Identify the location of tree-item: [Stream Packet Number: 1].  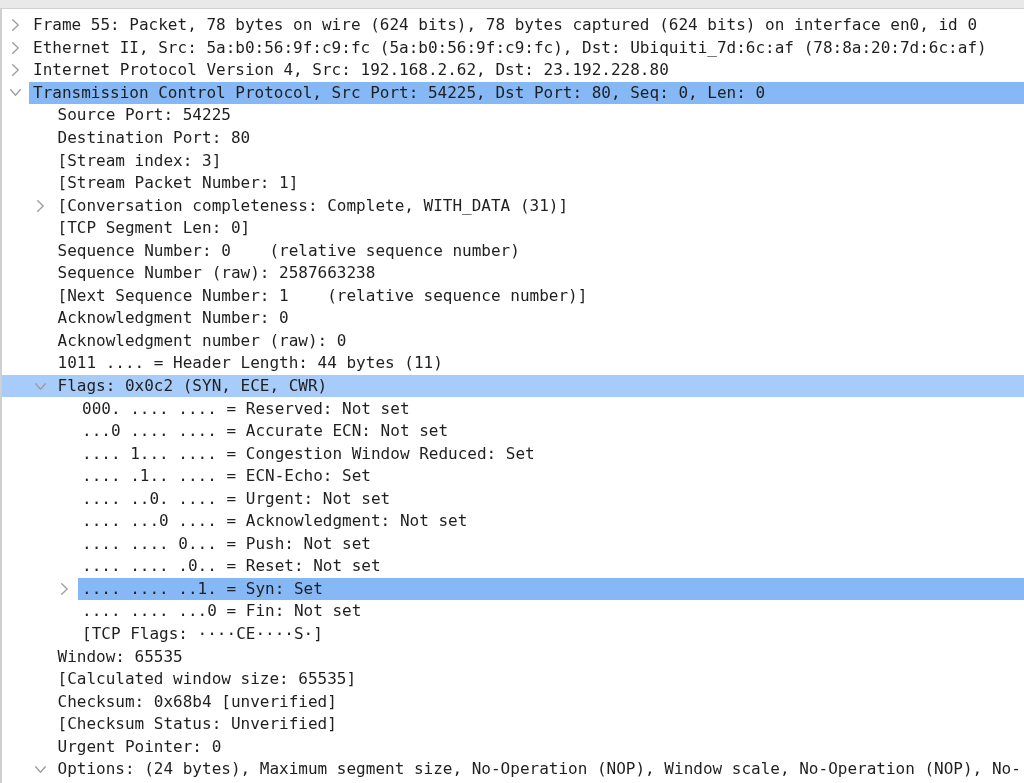
(513, 183).